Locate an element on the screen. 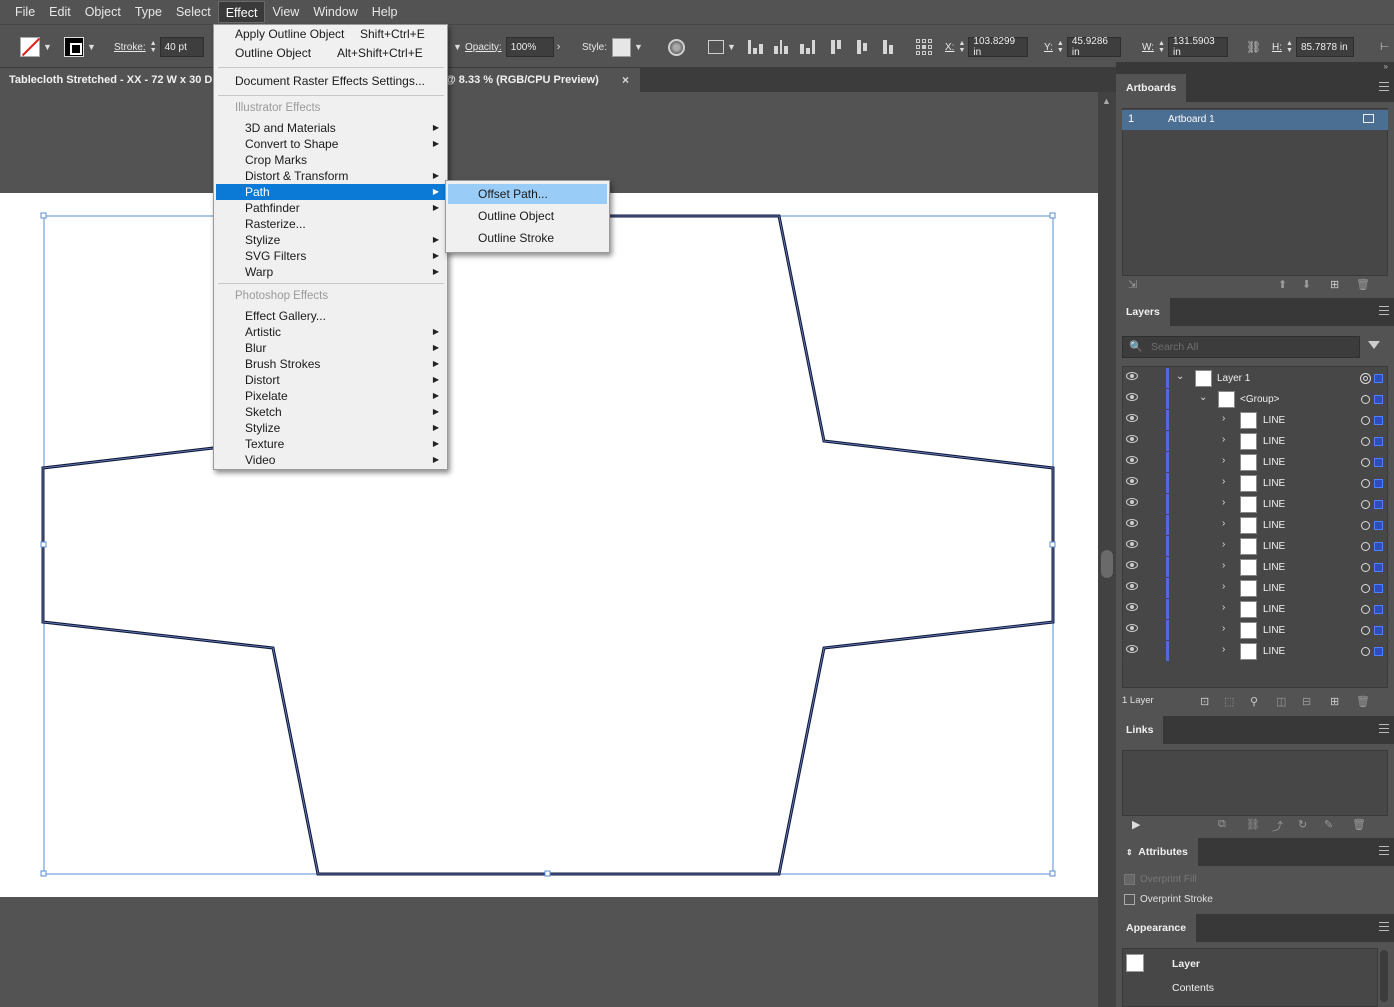 This screenshot has height=1007, width=1394. graphic-style-swatch is located at coordinates (622, 47).